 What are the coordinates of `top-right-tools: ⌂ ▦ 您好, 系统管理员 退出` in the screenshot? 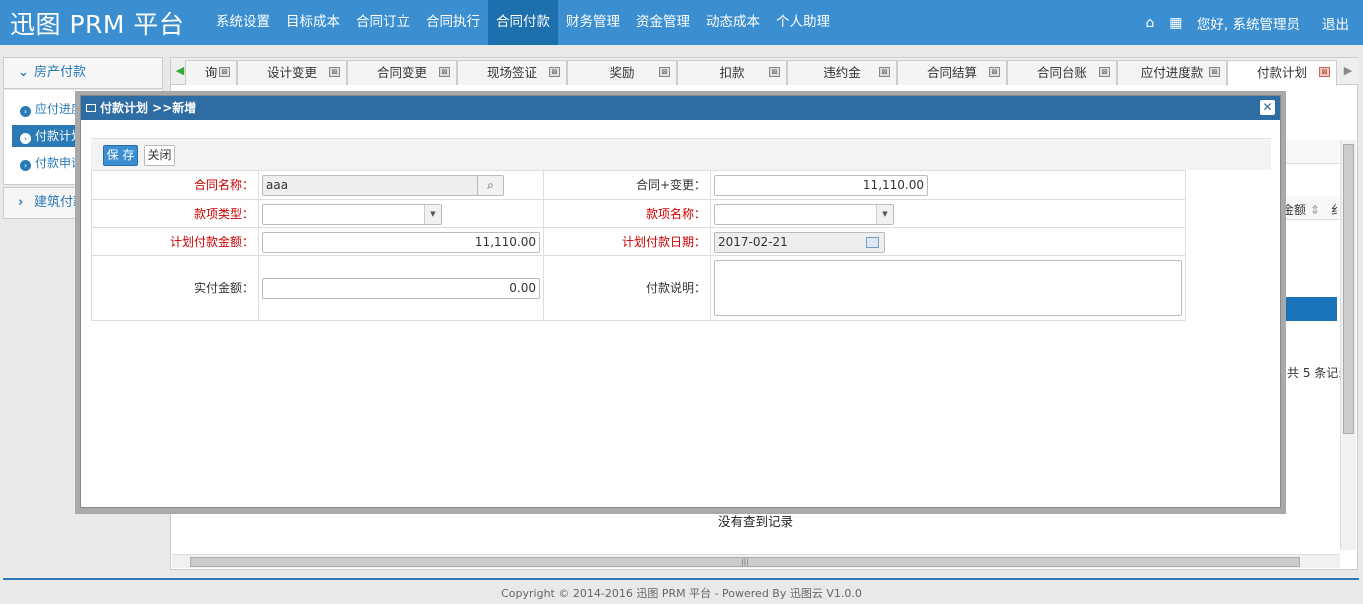 It's located at (1250, 22).